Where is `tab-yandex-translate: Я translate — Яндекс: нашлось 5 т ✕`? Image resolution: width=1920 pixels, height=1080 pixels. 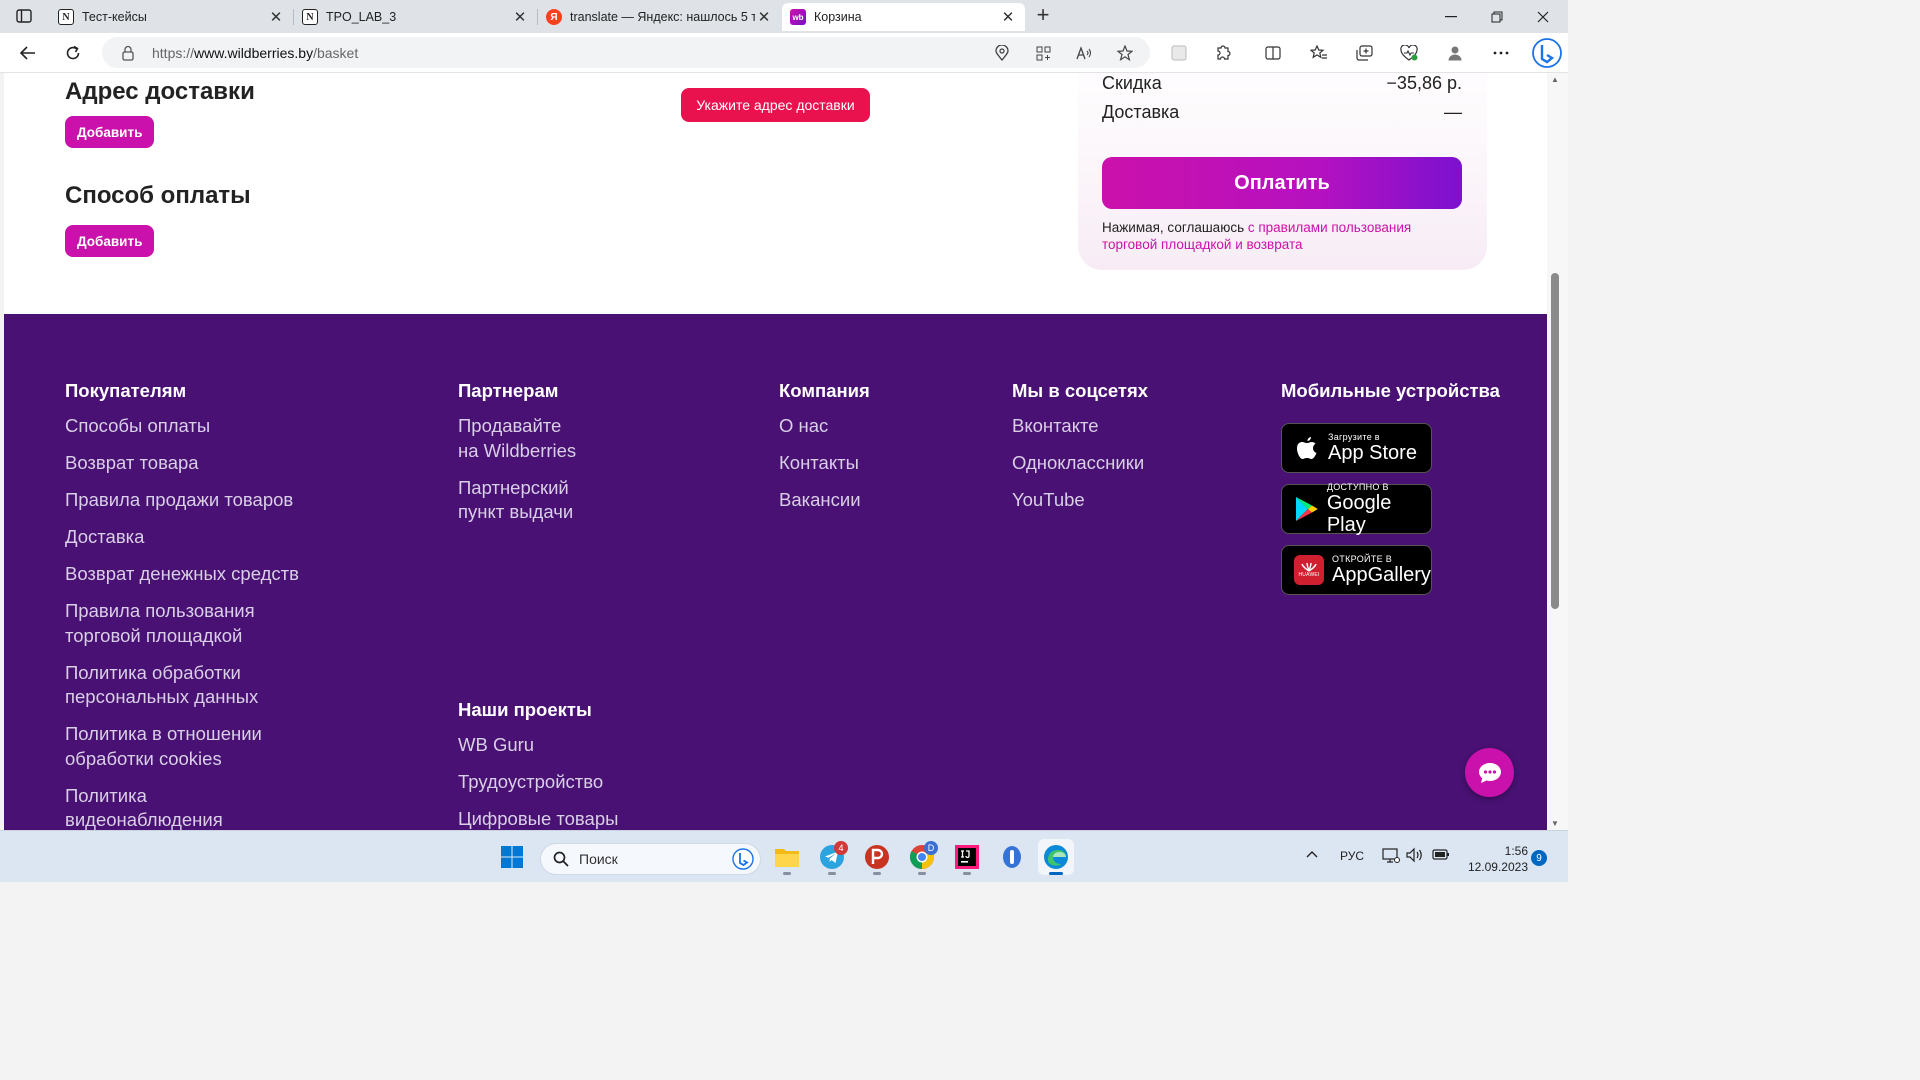 tab-yandex-translate: Я translate — Яндекс: нашлось 5 т ✕ is located at coordinates (659, 17).